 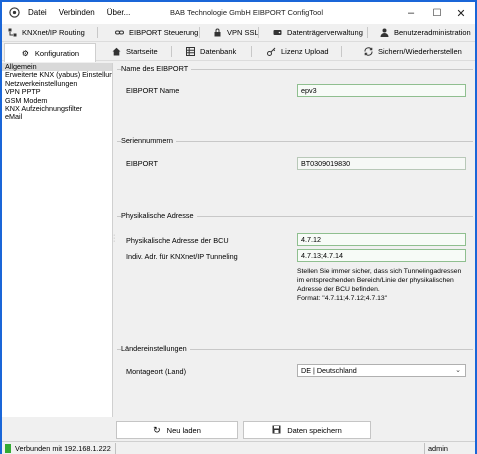 What do you see at coordinates (325, 32) in the screenshot?
I see `datentraegerverwaltung-label: Datenträgerverwaltung` at bounding box center [325, 32].